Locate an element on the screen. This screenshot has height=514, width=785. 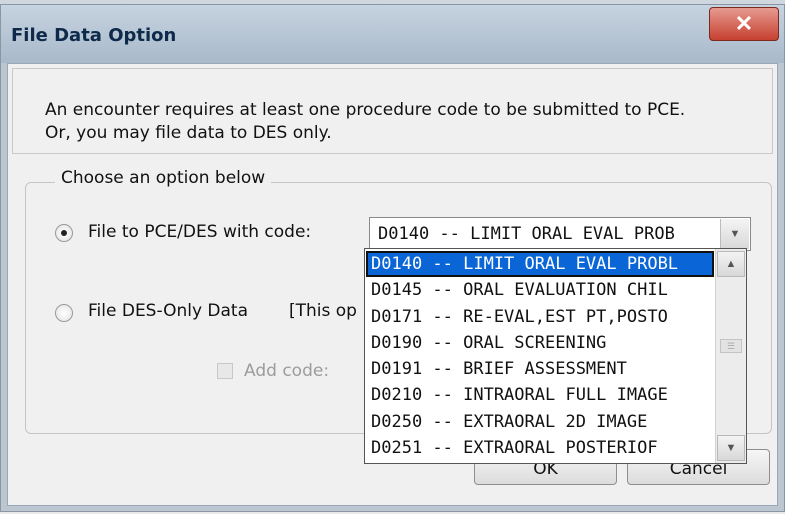
scroll-down-arrow-icon: ▼ is located at coordinates (731, 448).